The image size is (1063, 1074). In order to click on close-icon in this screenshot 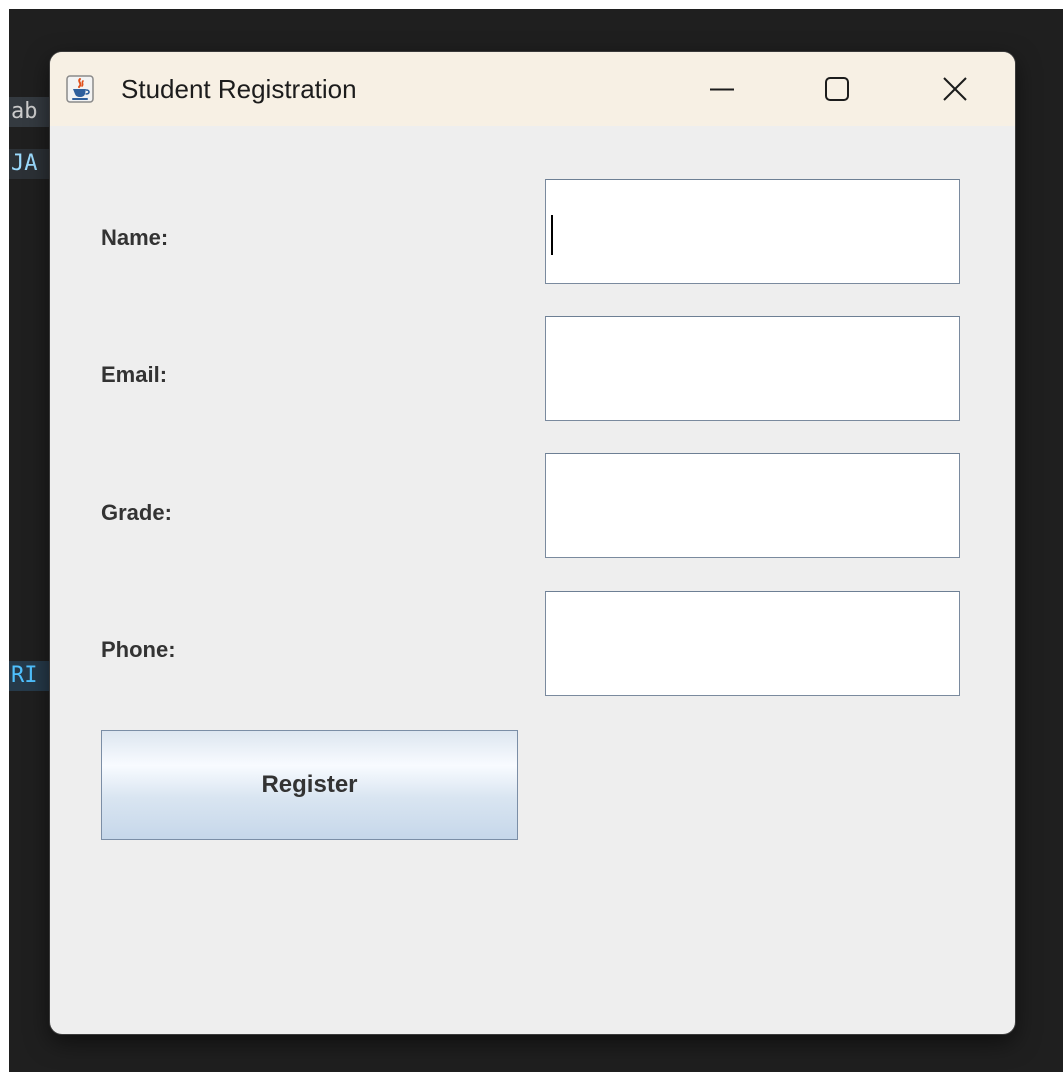, I will do `click(955, 89)`.